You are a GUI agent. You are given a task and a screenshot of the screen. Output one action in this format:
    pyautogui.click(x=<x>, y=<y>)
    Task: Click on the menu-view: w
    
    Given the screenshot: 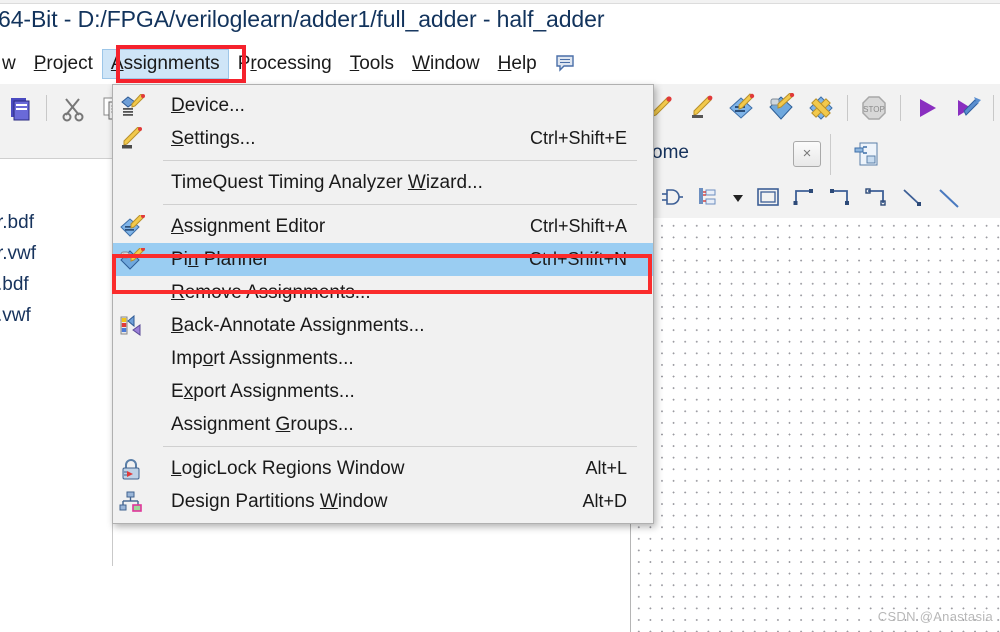 What is the action you would take?
    pyautogui.click(x=12, y=64)
    